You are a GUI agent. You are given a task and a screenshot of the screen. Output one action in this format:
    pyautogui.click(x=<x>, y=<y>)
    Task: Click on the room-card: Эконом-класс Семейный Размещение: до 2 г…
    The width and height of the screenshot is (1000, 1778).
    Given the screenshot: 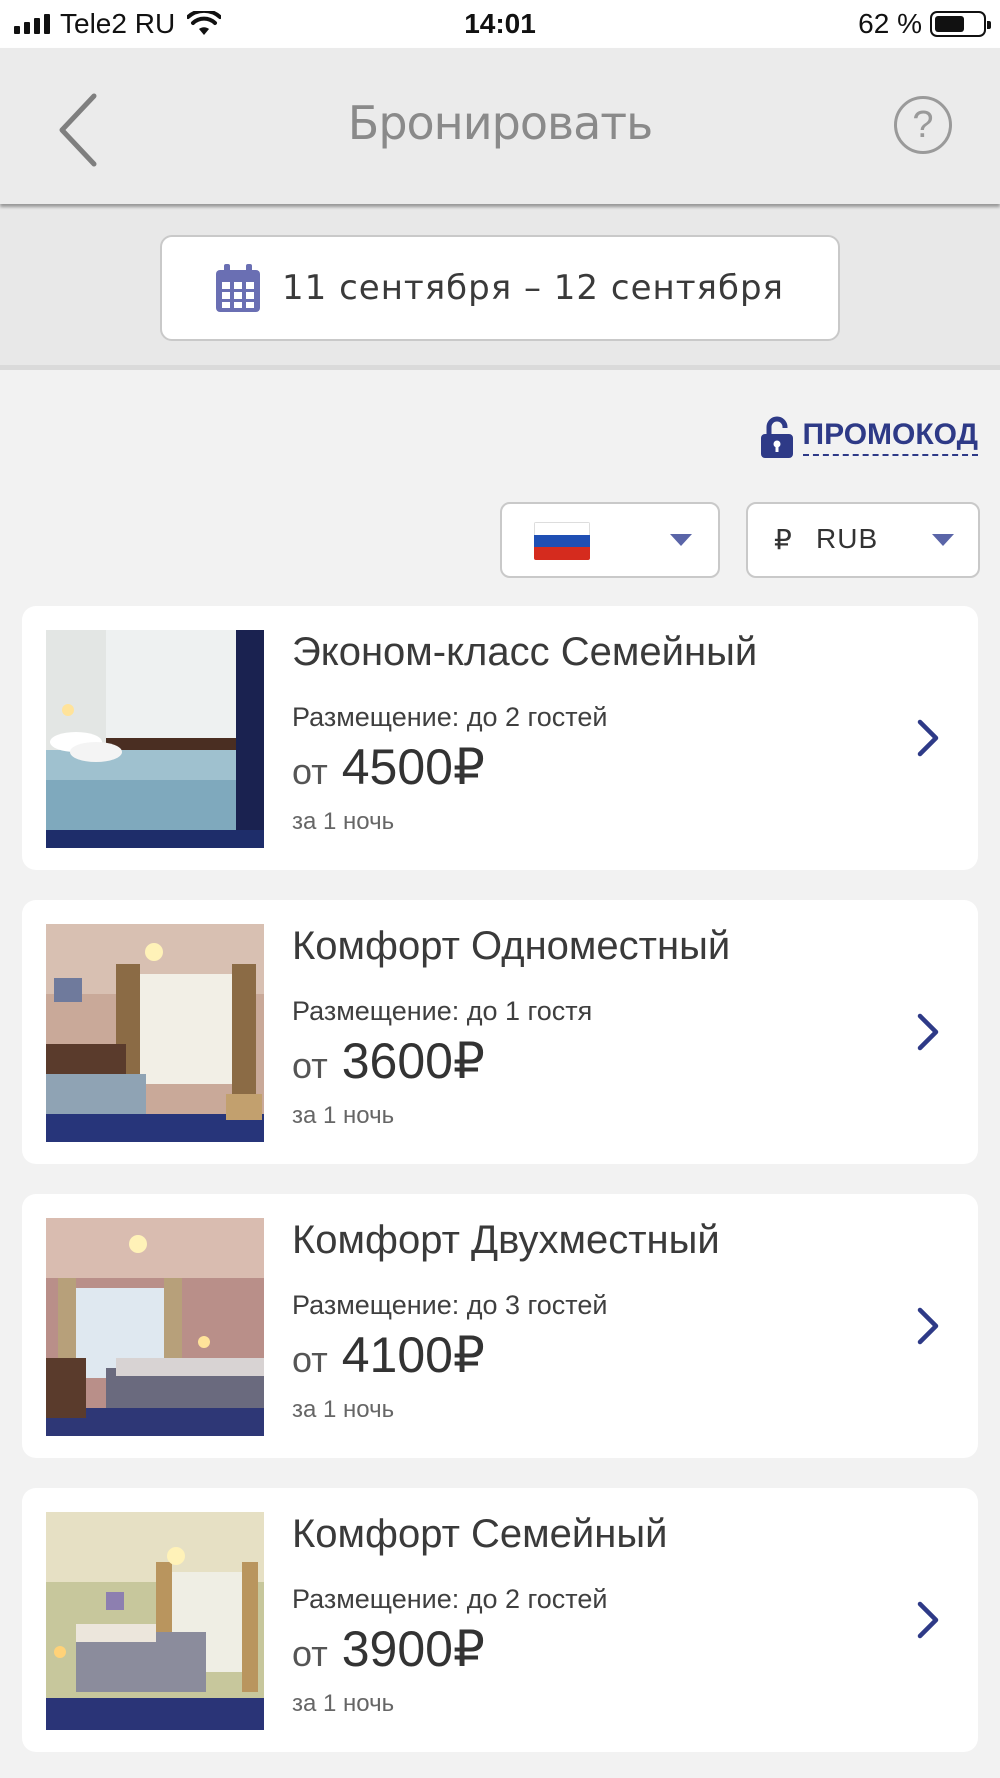 What is the action you would take?
    pyautogui.click(x=500, y=738)
    